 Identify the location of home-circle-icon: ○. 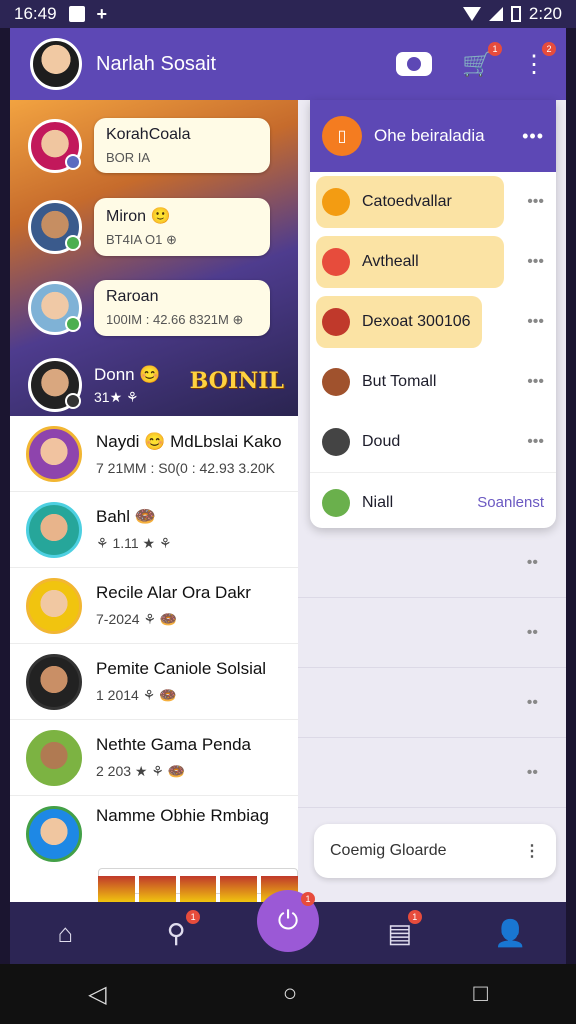
(290, 994).